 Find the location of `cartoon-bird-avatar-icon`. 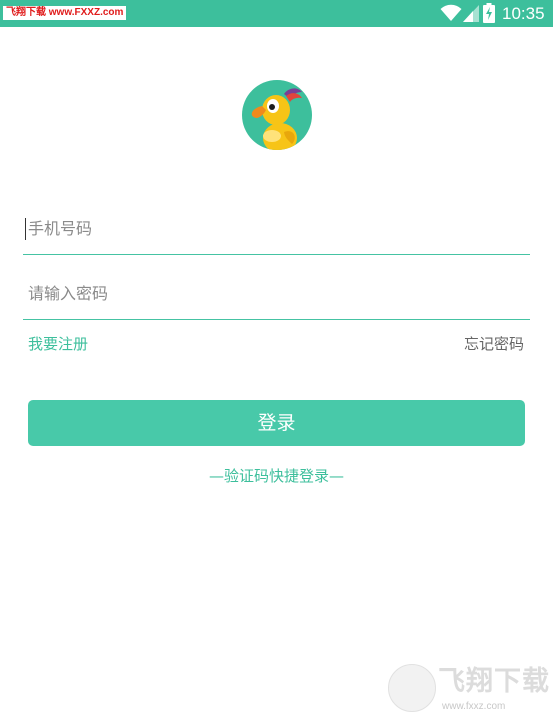

cartoon-bird-avatar-icon is located at coordinates (276, 119).